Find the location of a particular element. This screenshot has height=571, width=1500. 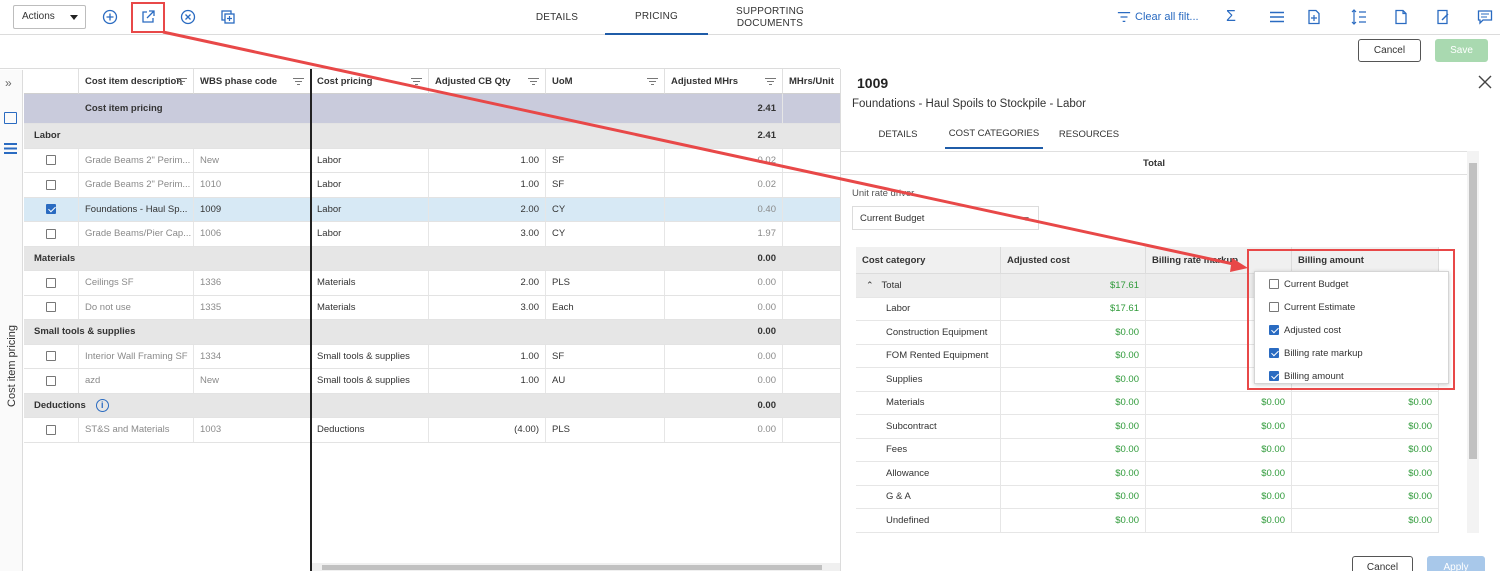

header-col-qty: Adjusted CB Qty is located at coordinates (487, 81).